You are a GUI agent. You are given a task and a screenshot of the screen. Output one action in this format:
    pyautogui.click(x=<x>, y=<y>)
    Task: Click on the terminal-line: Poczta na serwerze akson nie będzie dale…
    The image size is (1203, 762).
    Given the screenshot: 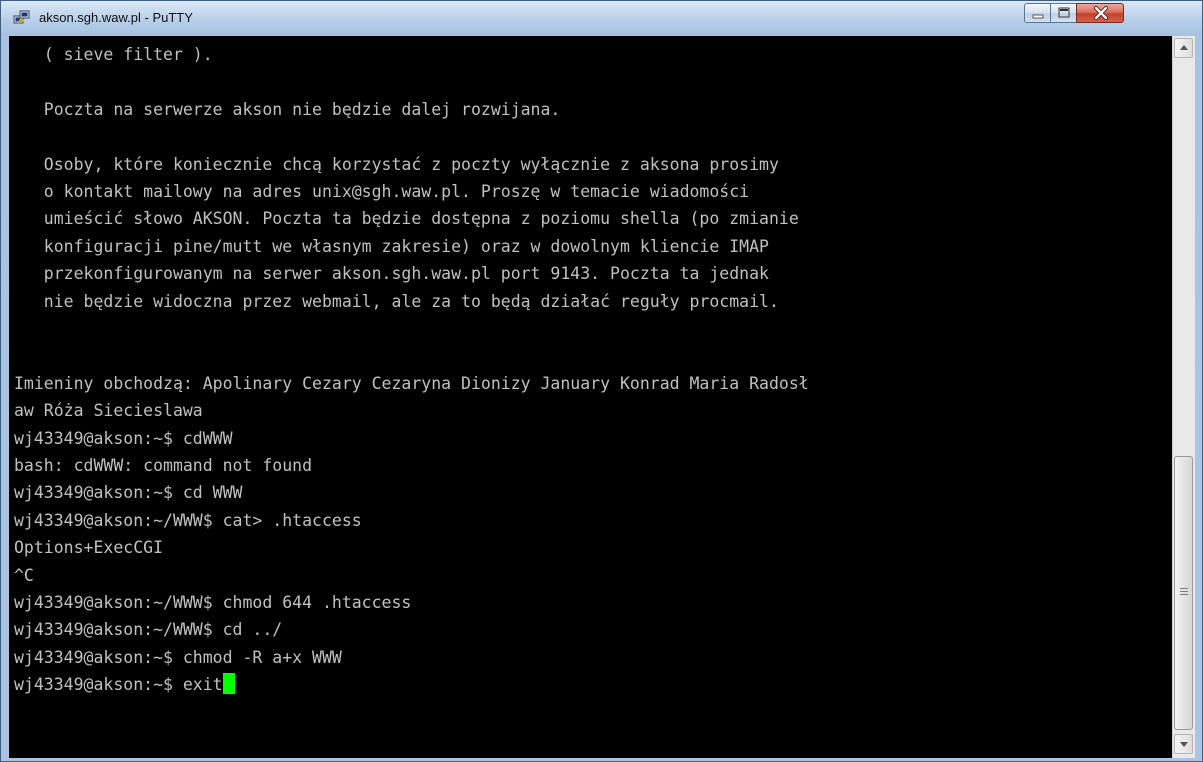 What is the action you would take?
    pyautogui.click(x=287, y=109)
    